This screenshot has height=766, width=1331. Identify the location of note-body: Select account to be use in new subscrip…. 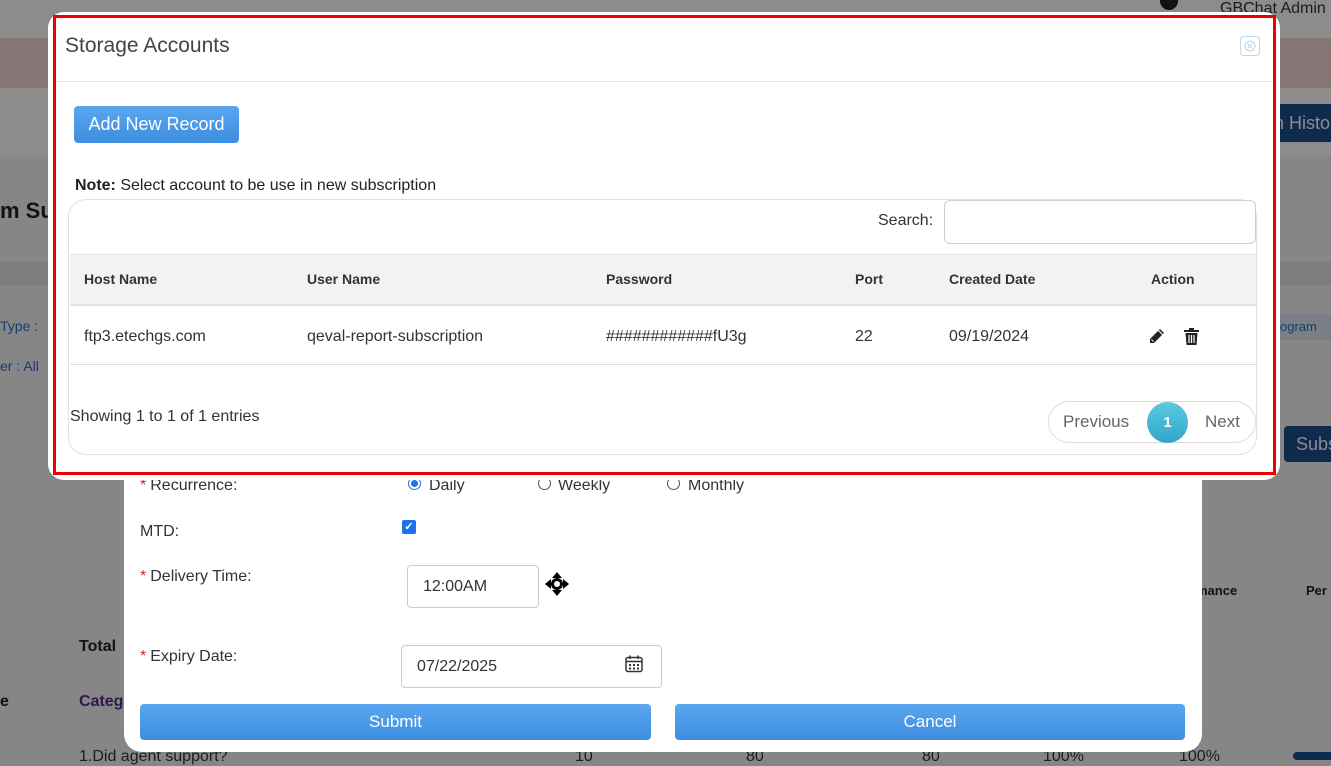
(278, 185).